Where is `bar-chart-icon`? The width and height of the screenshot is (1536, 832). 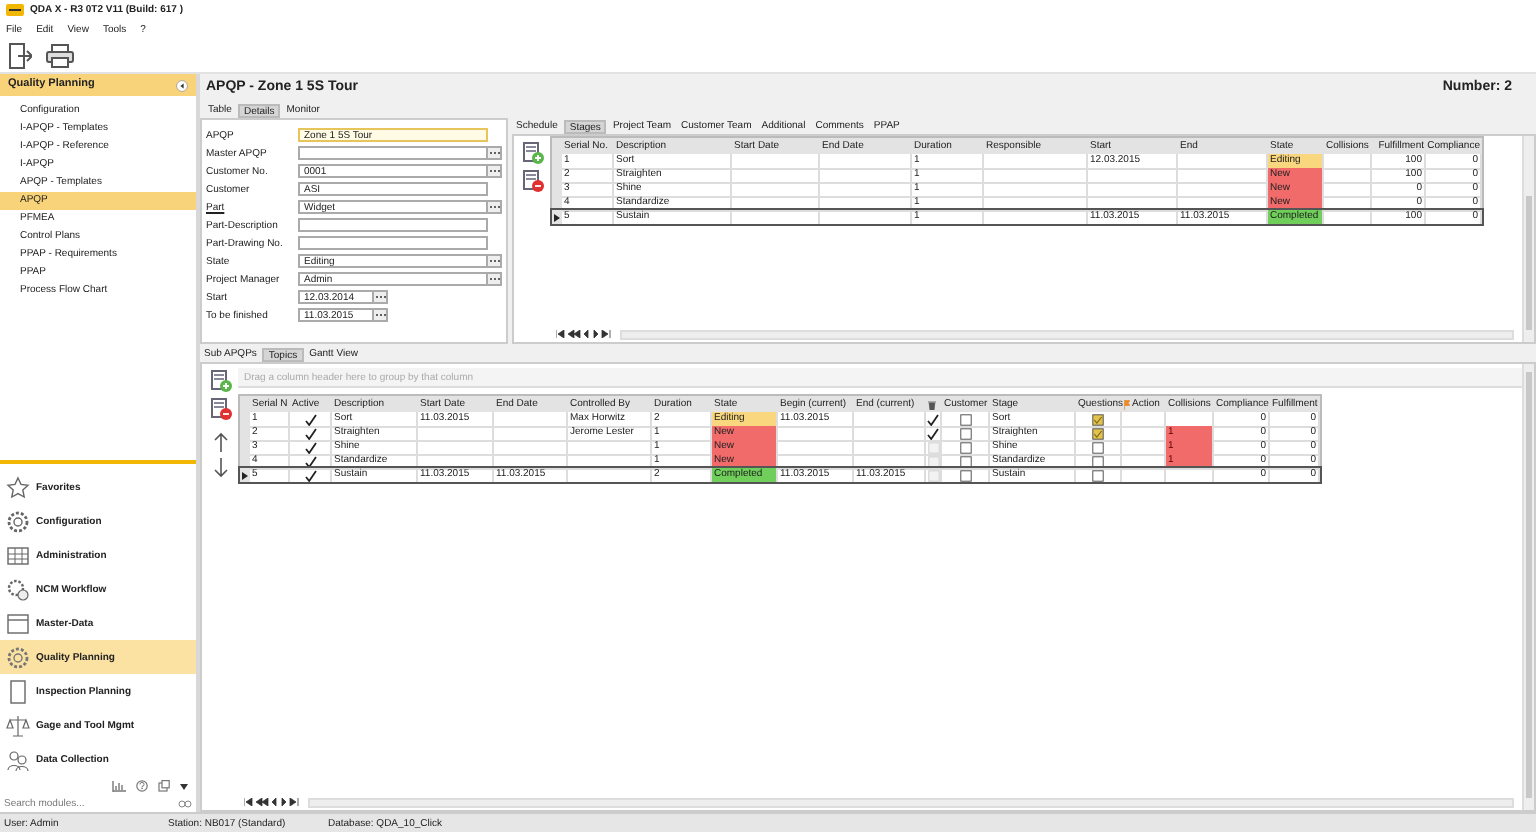
bar-chart-icon is located at coordinates (119, 786).